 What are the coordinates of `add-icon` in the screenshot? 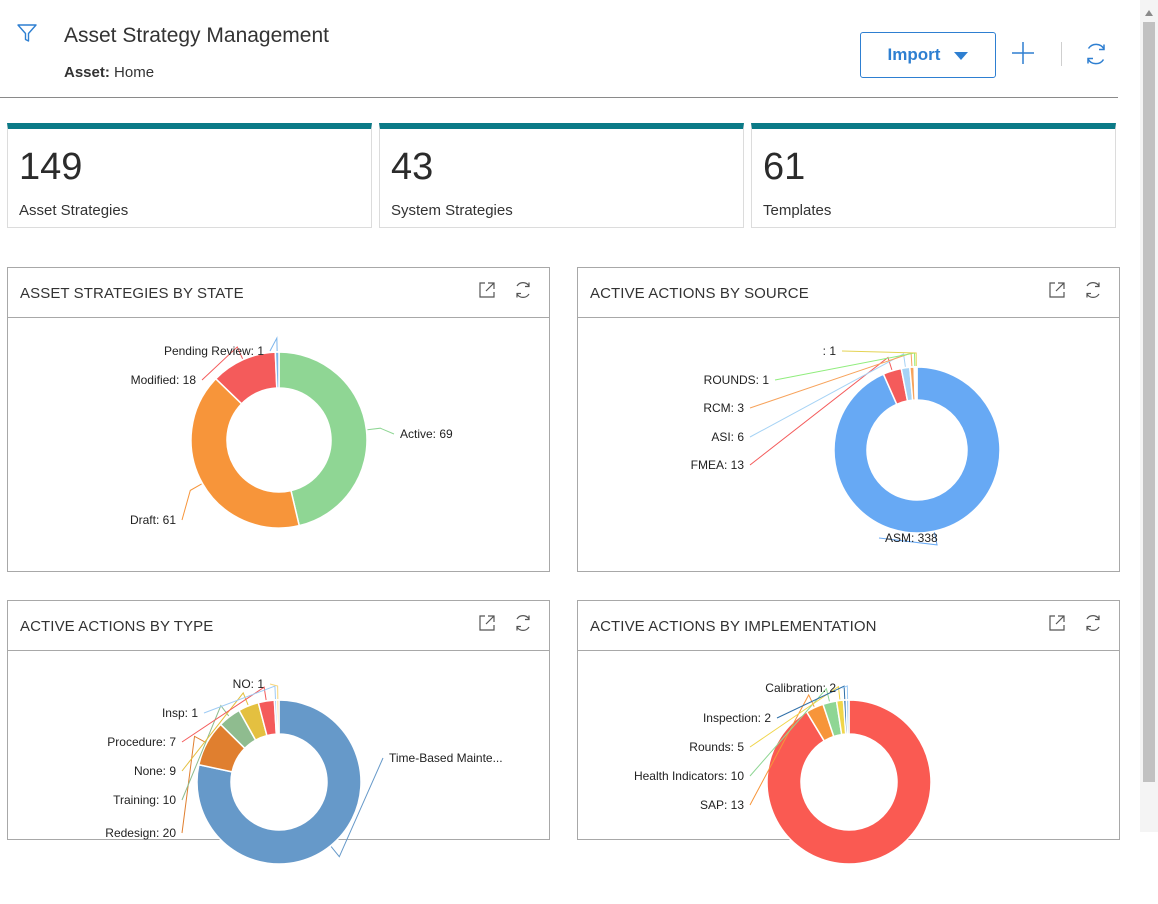 It's located at (1023, 53).